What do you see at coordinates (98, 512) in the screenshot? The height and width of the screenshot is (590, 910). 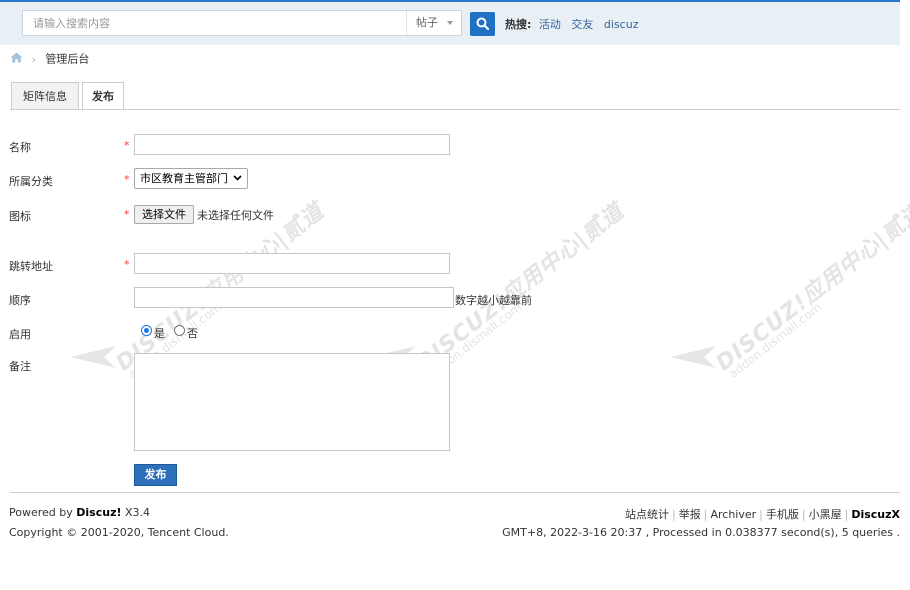 I see `powered-brand-link: Discuz!` at bounding box center [98, 512].